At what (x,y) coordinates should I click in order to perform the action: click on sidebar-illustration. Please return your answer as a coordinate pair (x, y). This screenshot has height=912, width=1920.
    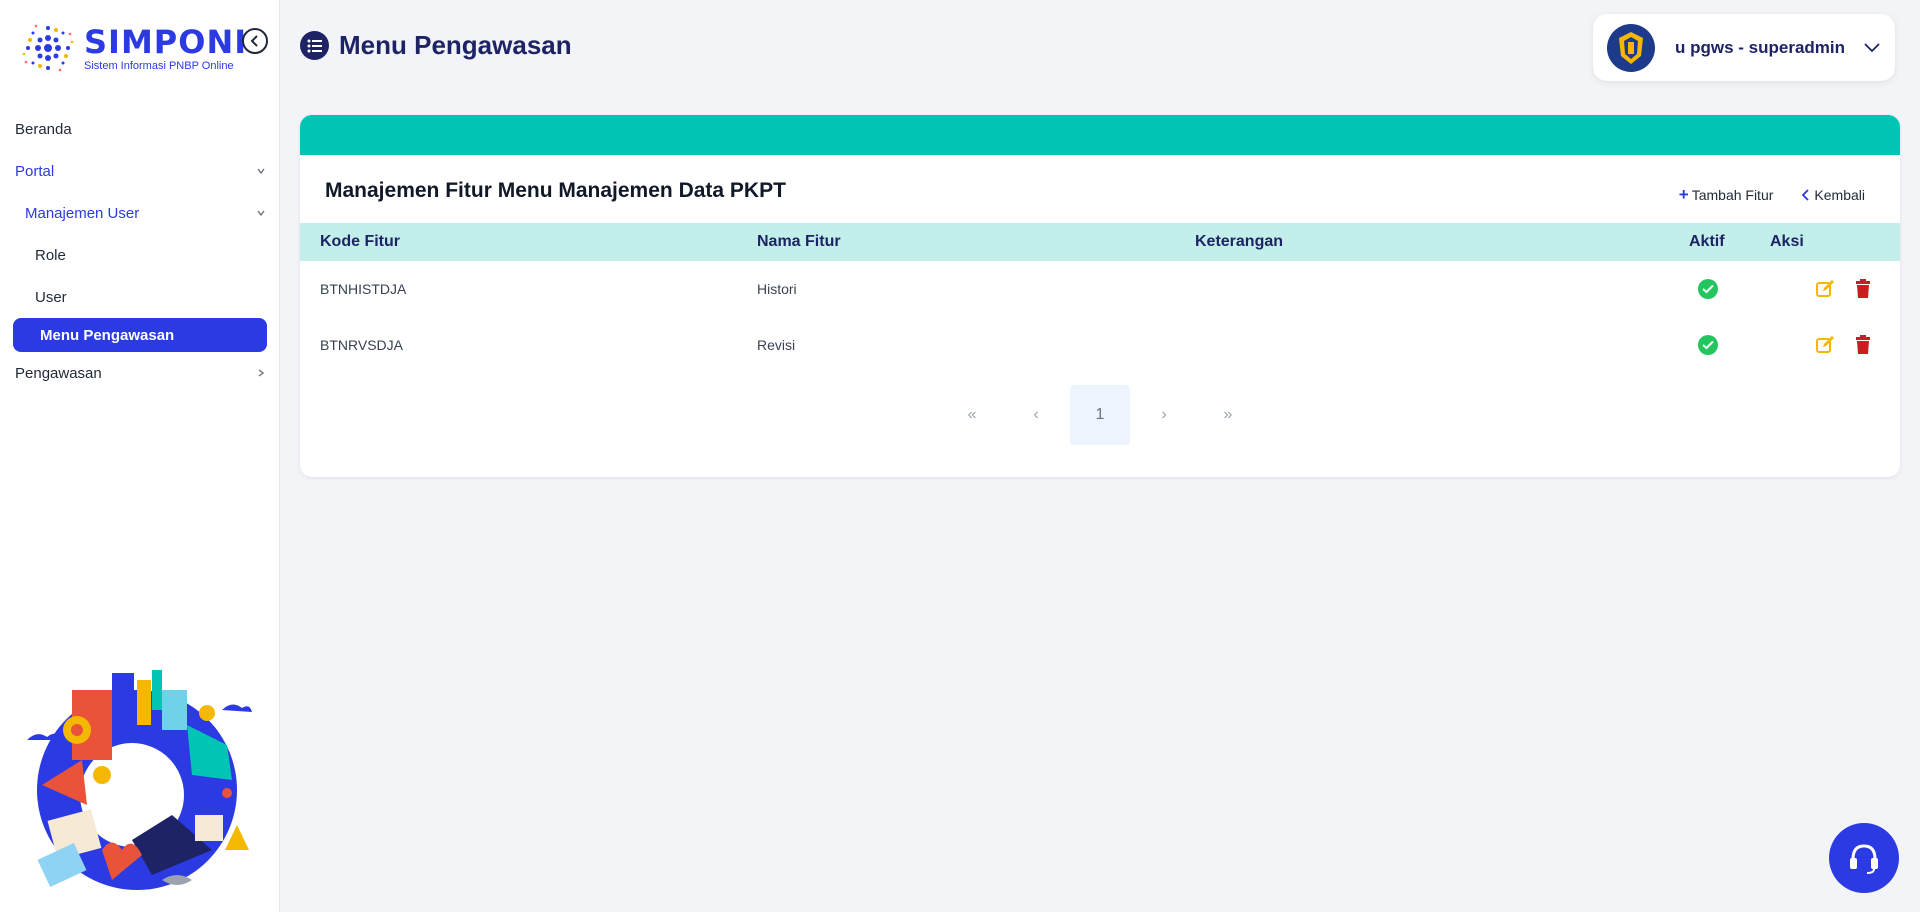
    Looking at the image, I should click on (139, 780).